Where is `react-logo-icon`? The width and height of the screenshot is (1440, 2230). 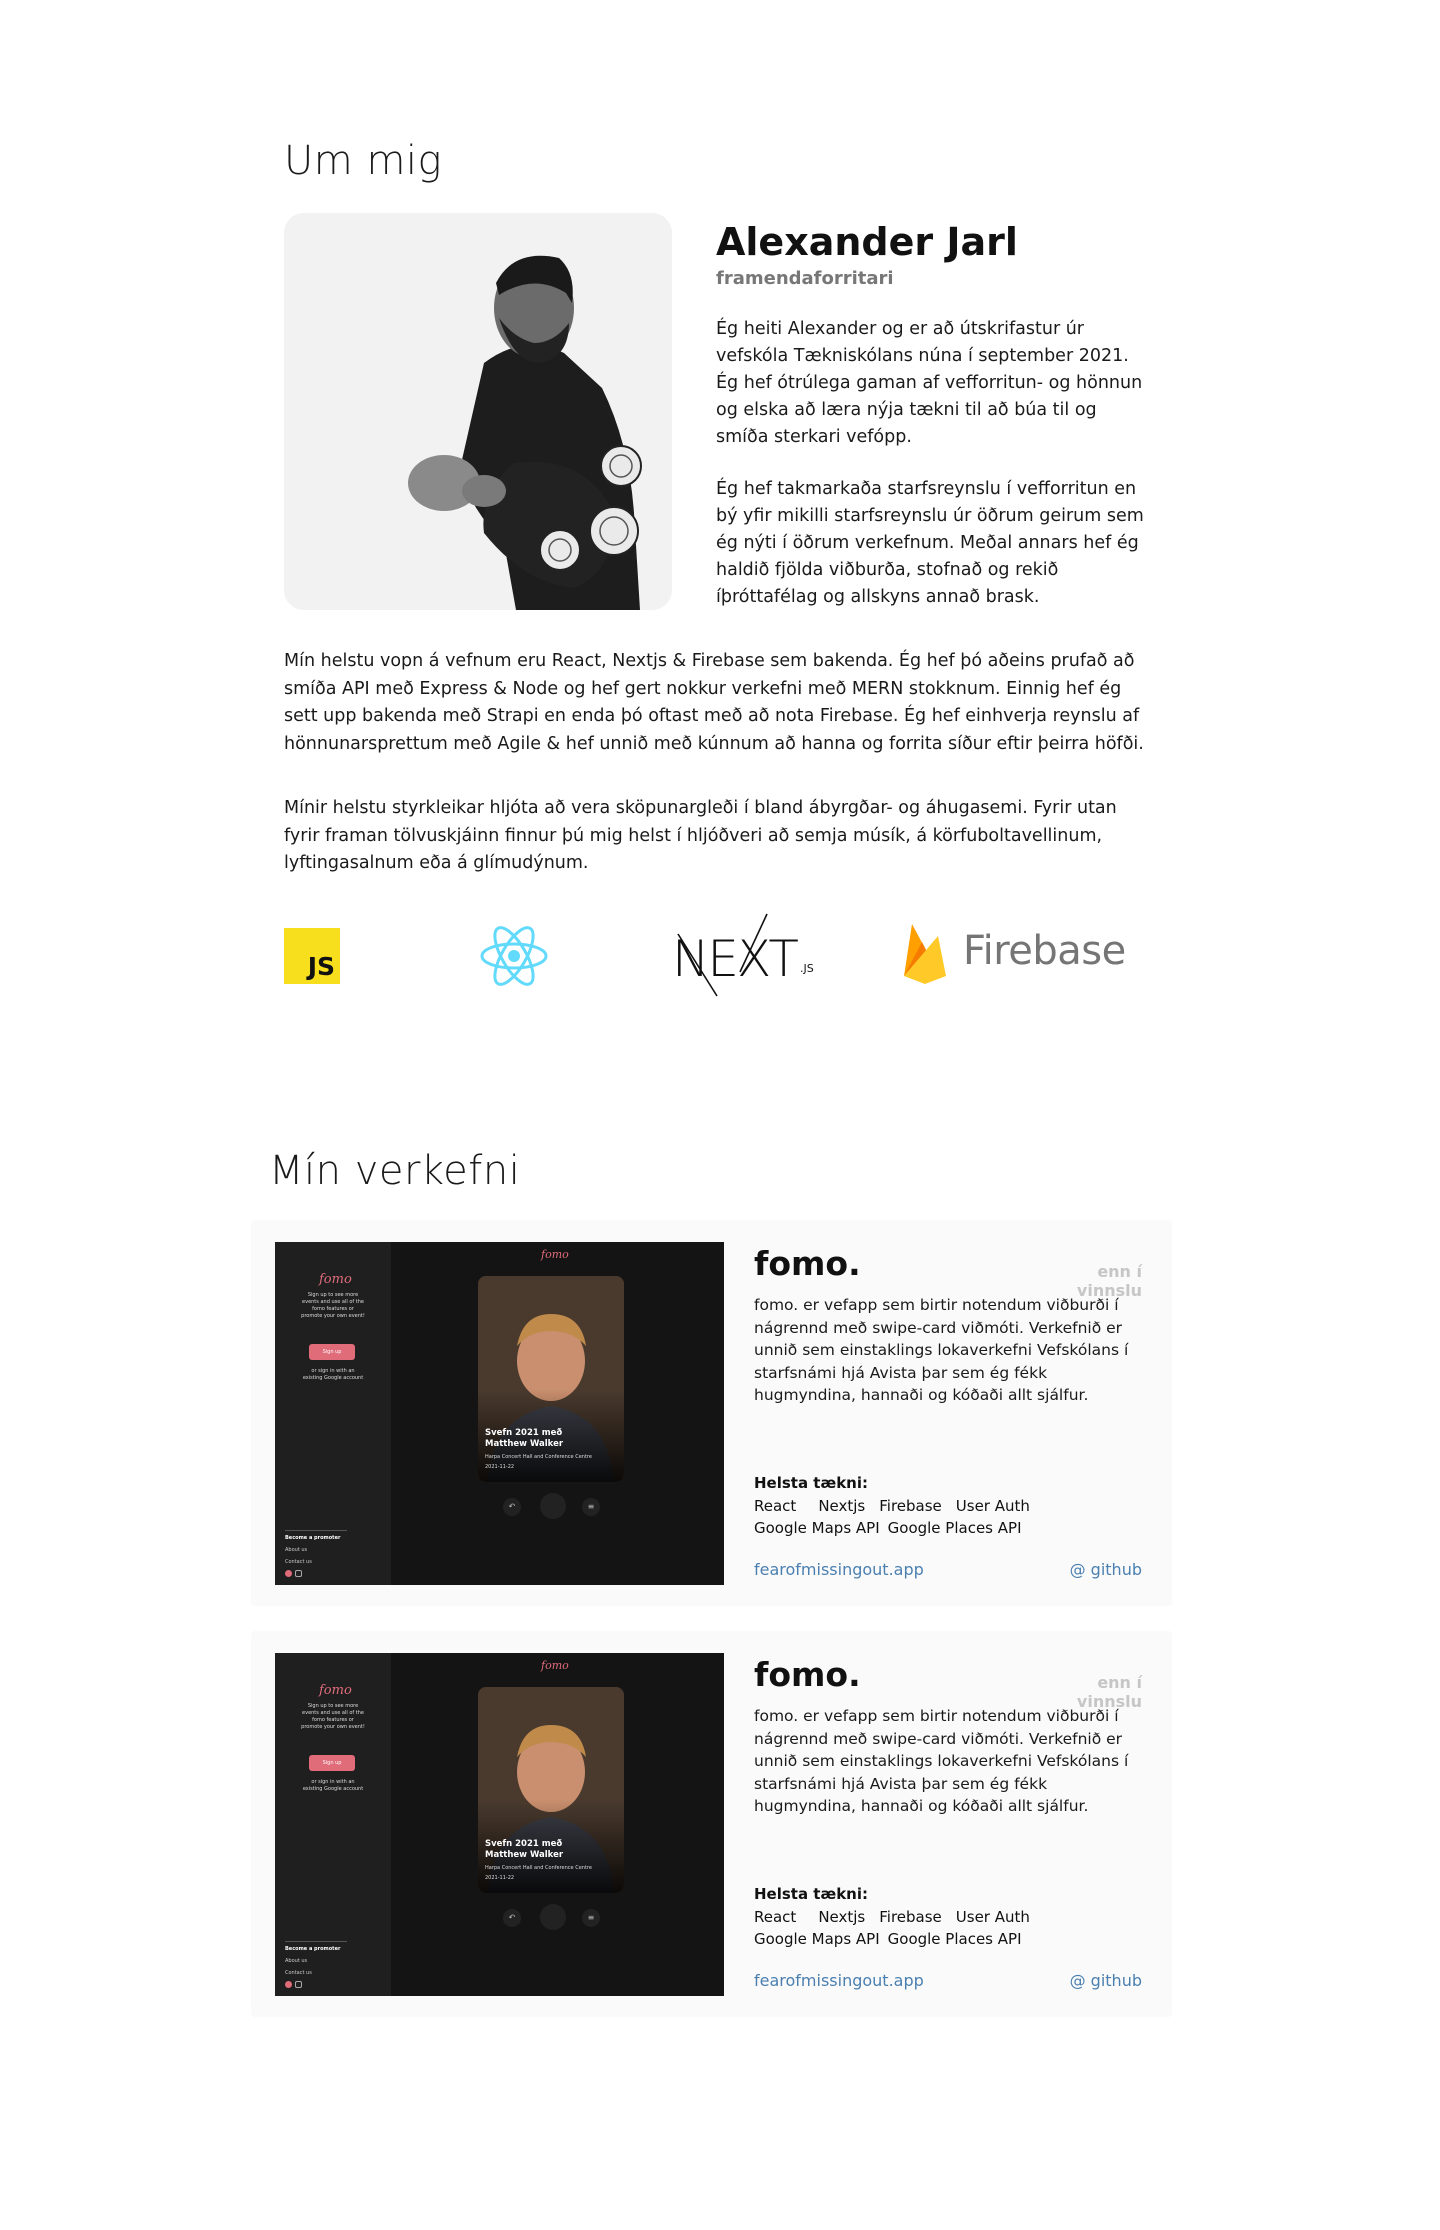
react-logo-icon is located at coordinates (514, 956).